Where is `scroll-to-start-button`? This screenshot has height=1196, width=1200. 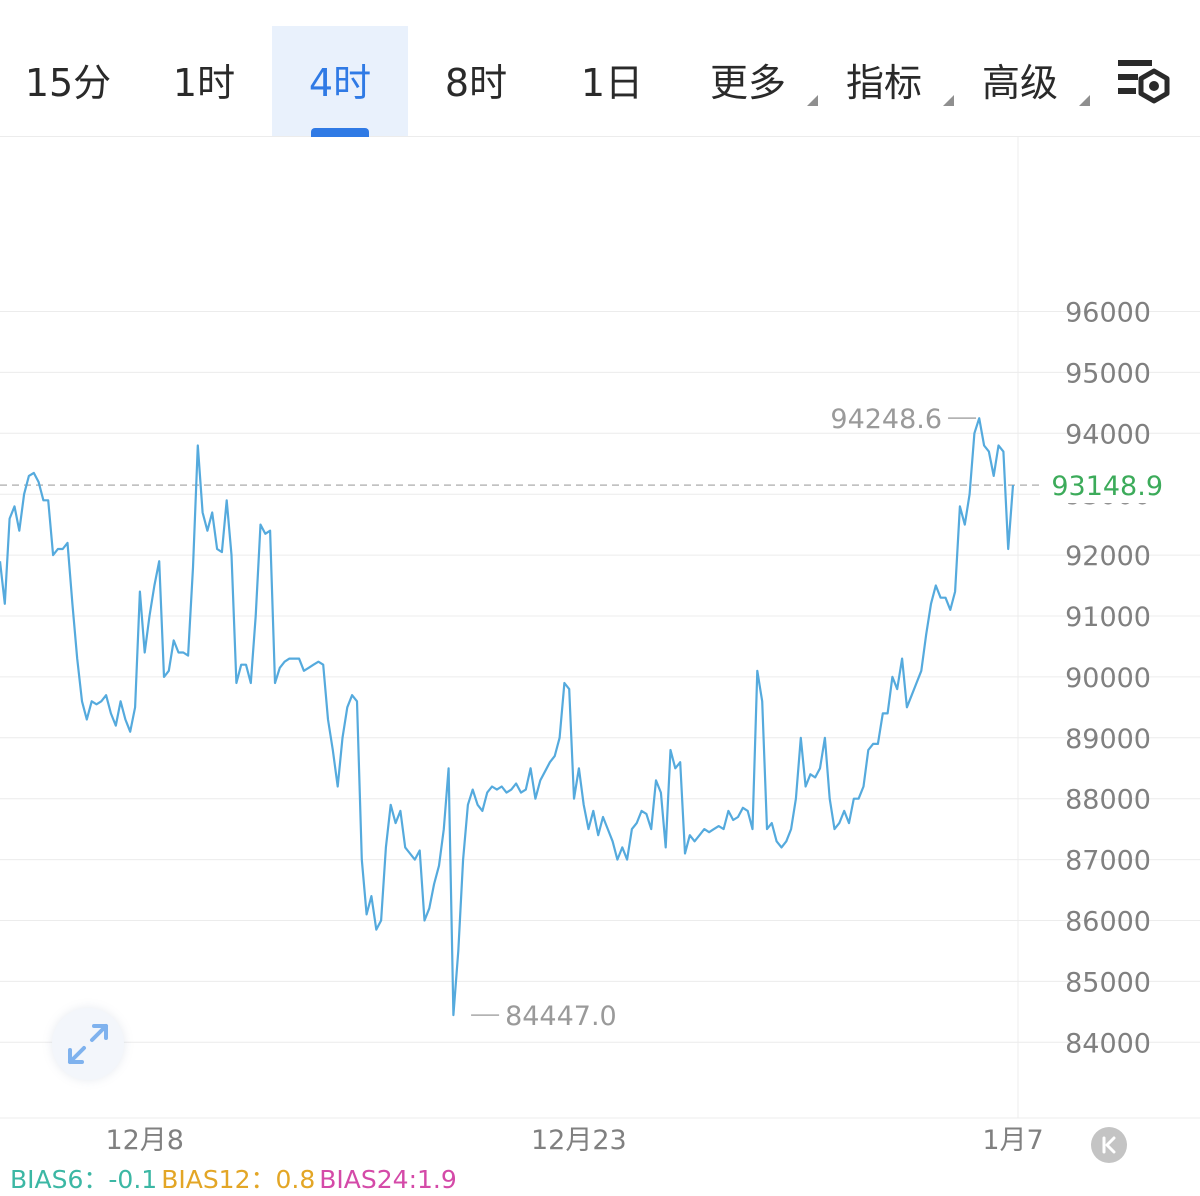
scroll-to-start-button is located at coordinates (1109, 1145).